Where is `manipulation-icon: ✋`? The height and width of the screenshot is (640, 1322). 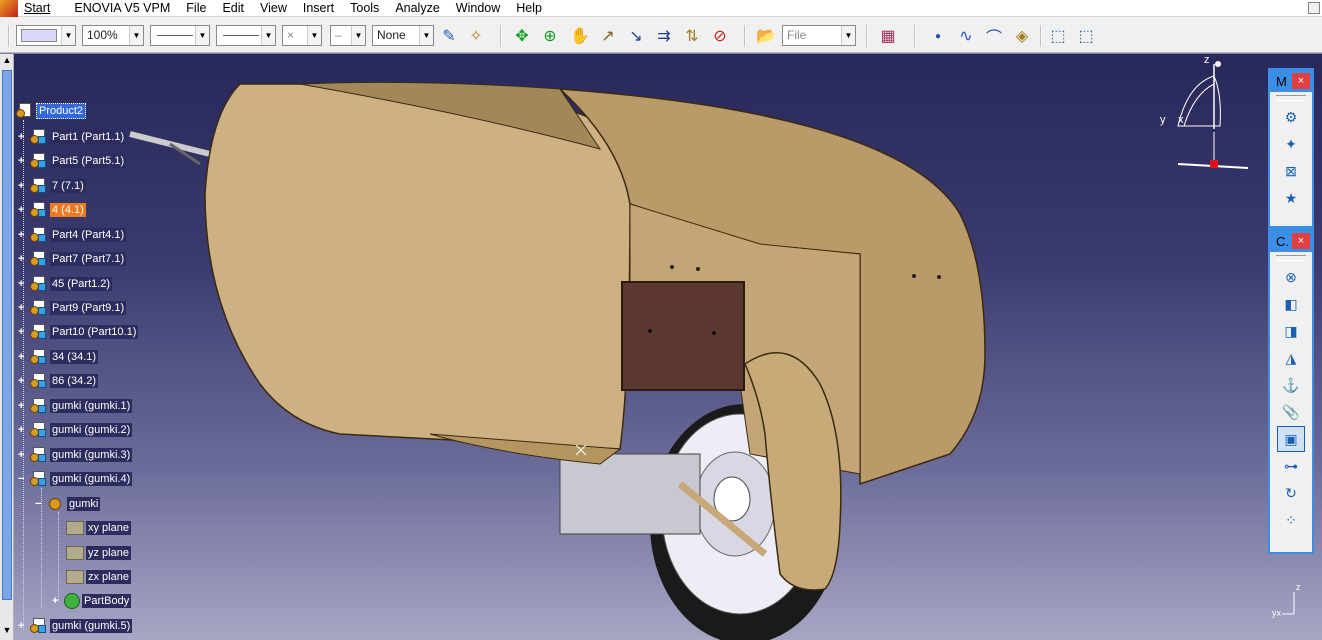
manipulation-icon: ✋ is located at coordinates (580, 36).